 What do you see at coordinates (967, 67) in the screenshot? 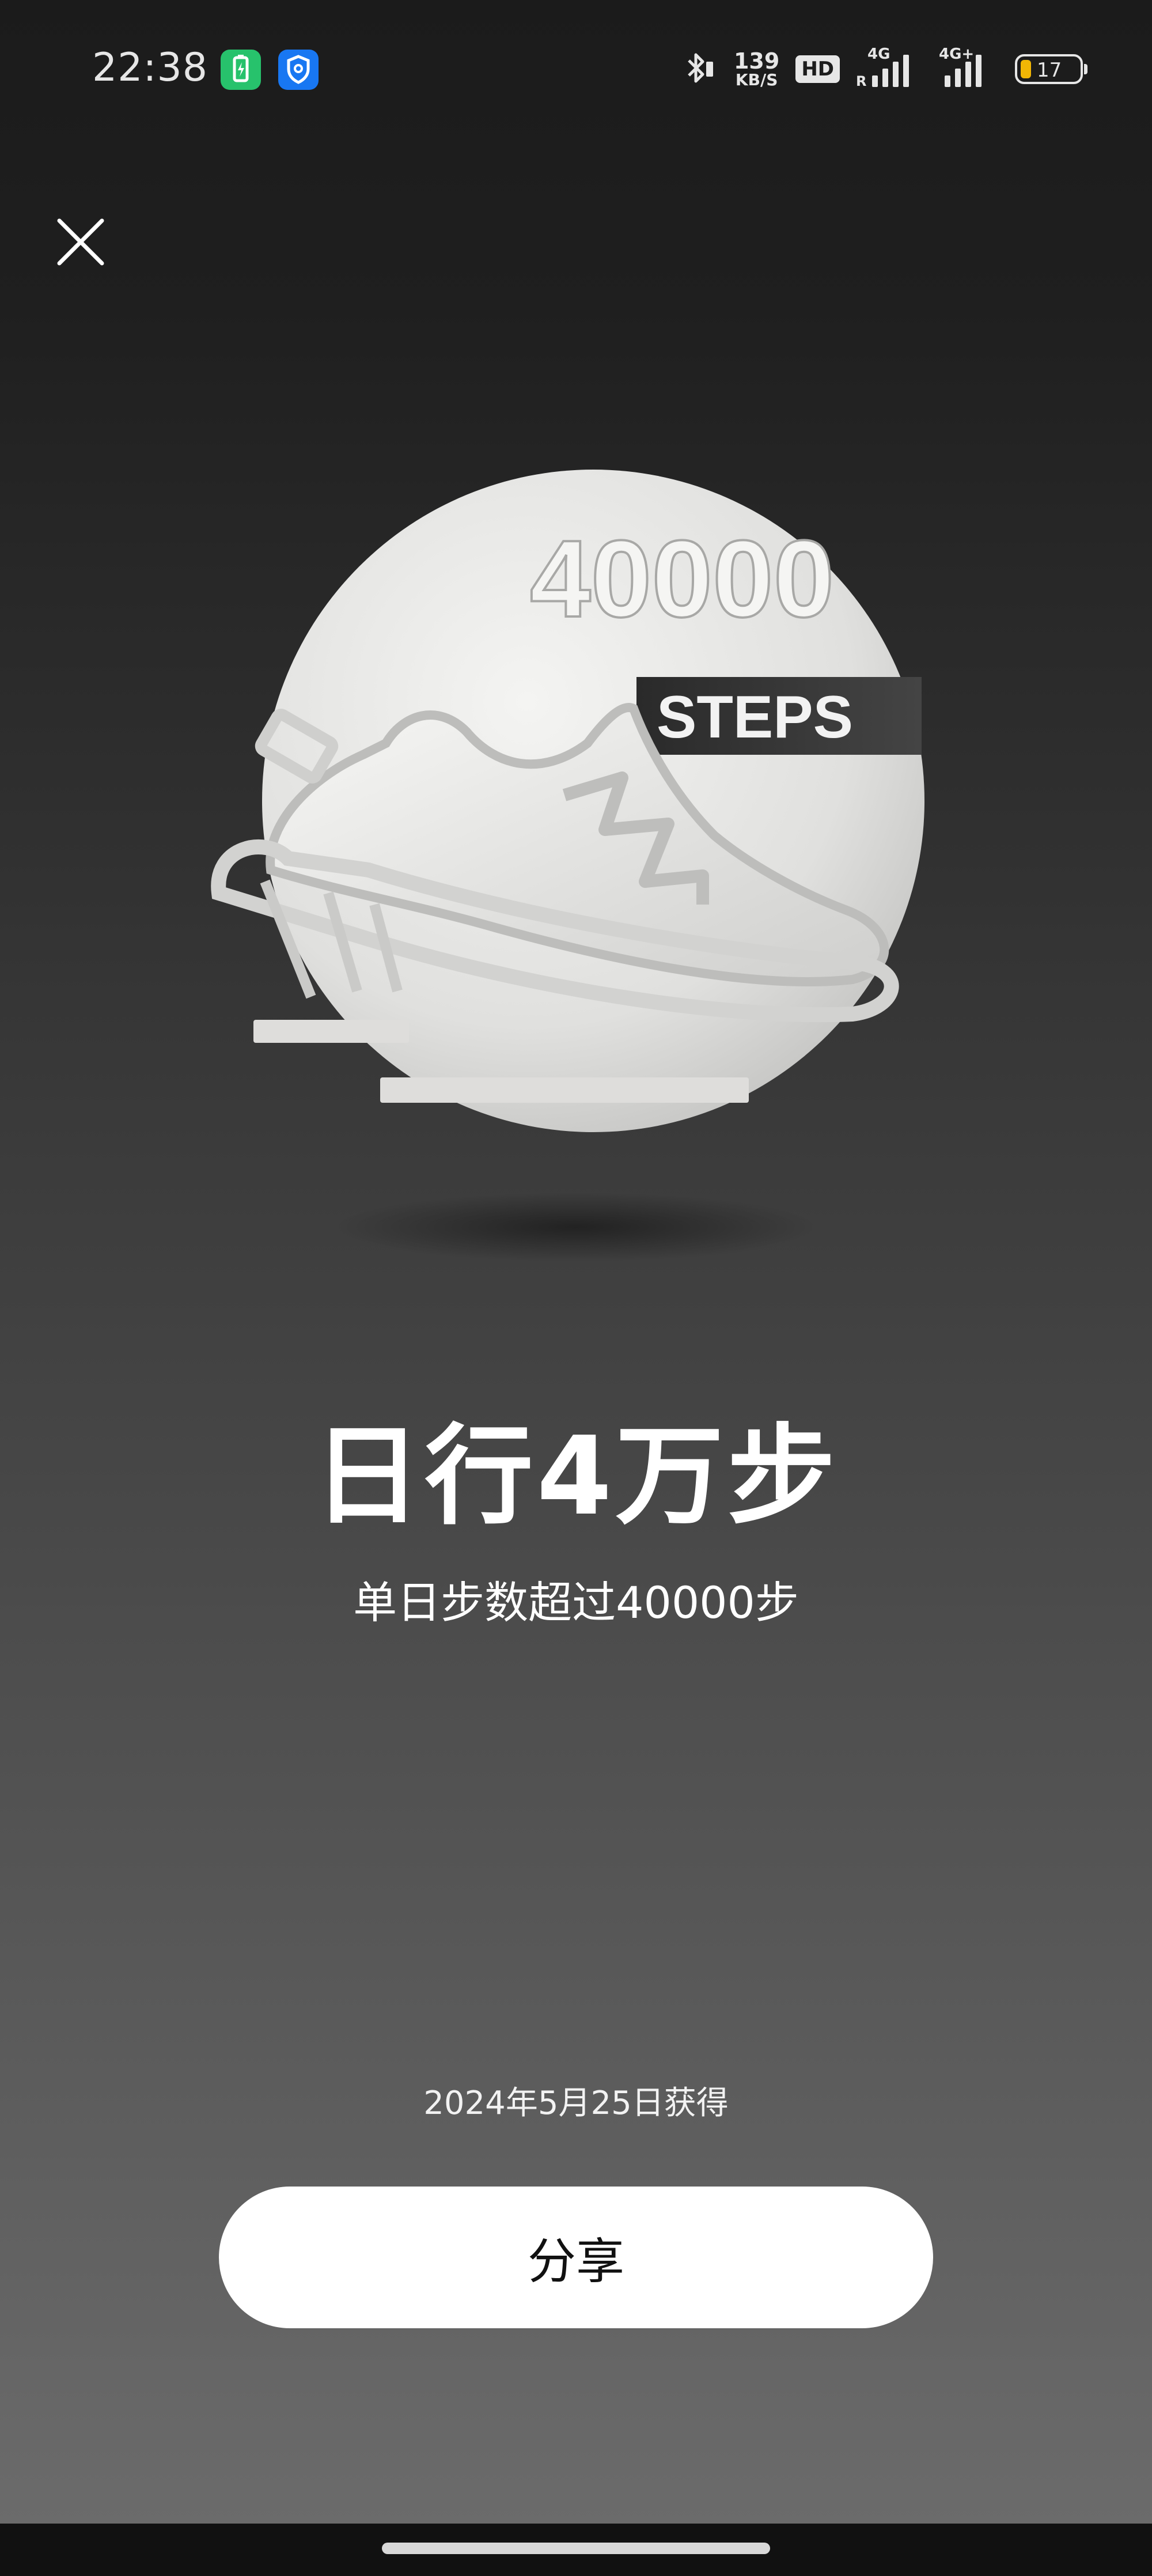
I see `signal-icon: 4G+` at bounding box center [967, 67].